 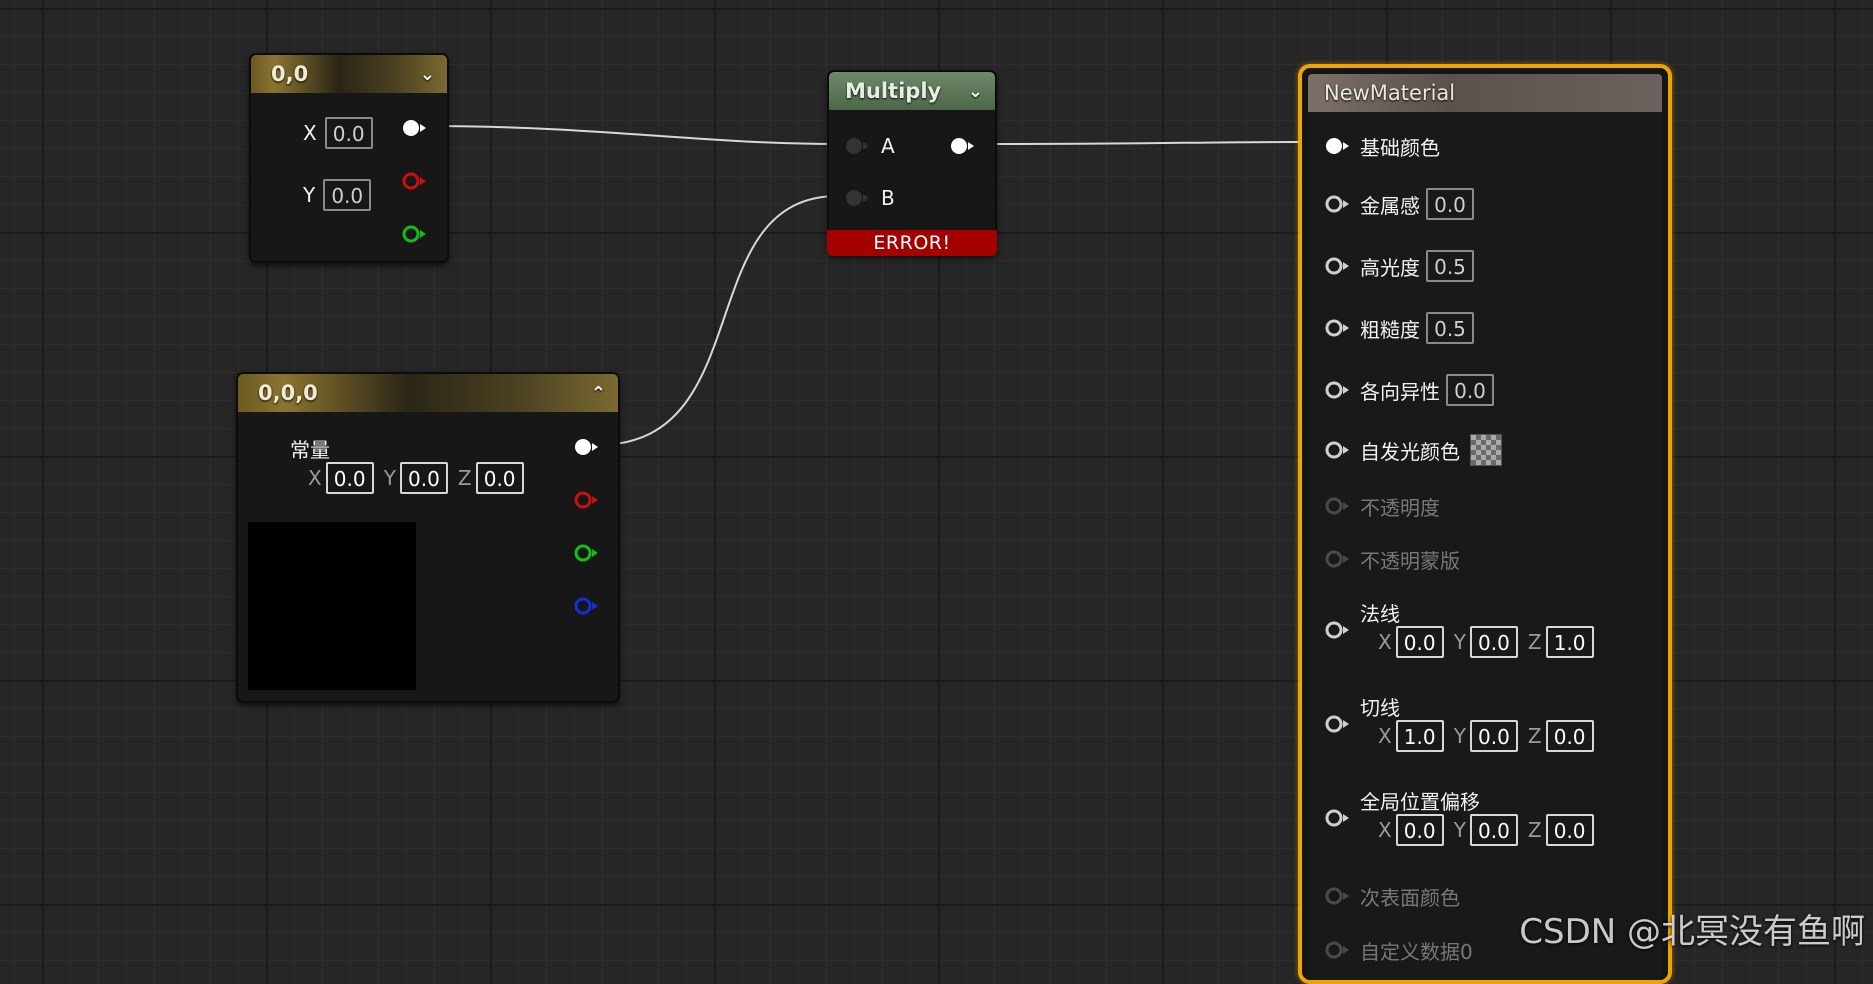 I want to click on node-header: Multiply ⌄, so click(x=912, y=91).